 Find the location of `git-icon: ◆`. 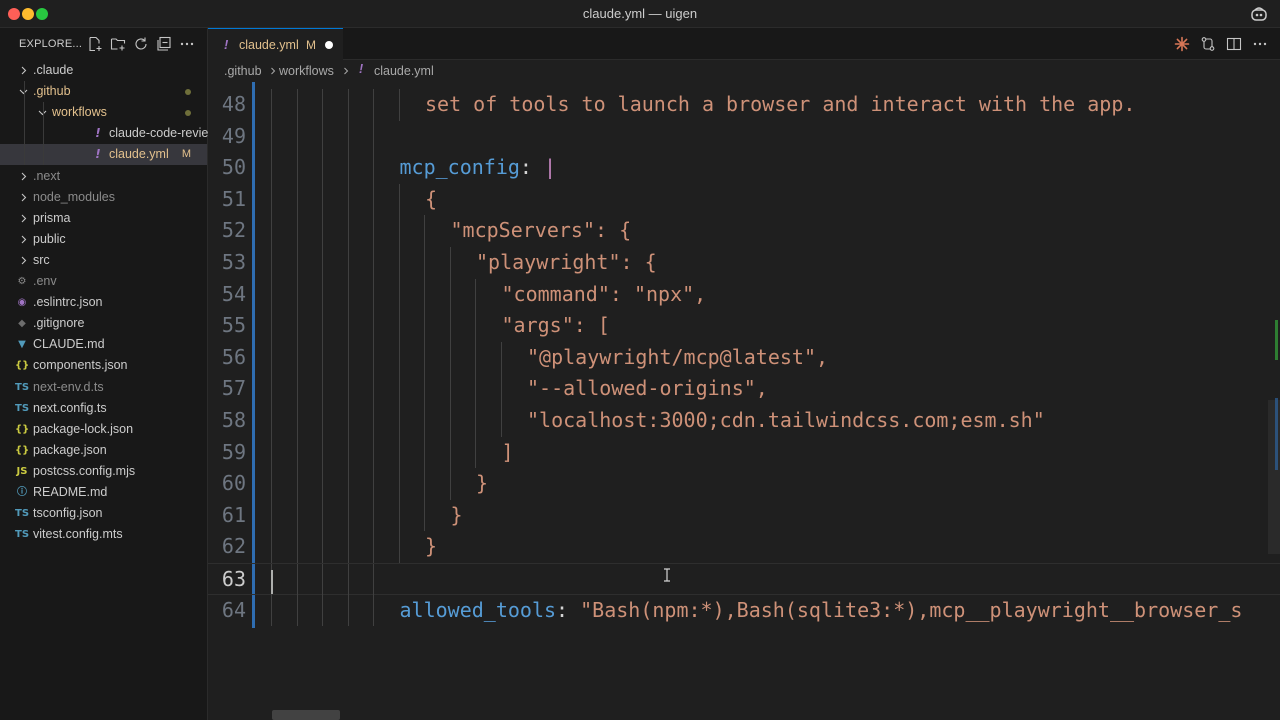

git-icon: ◆ is located at coordinates (22, 324).